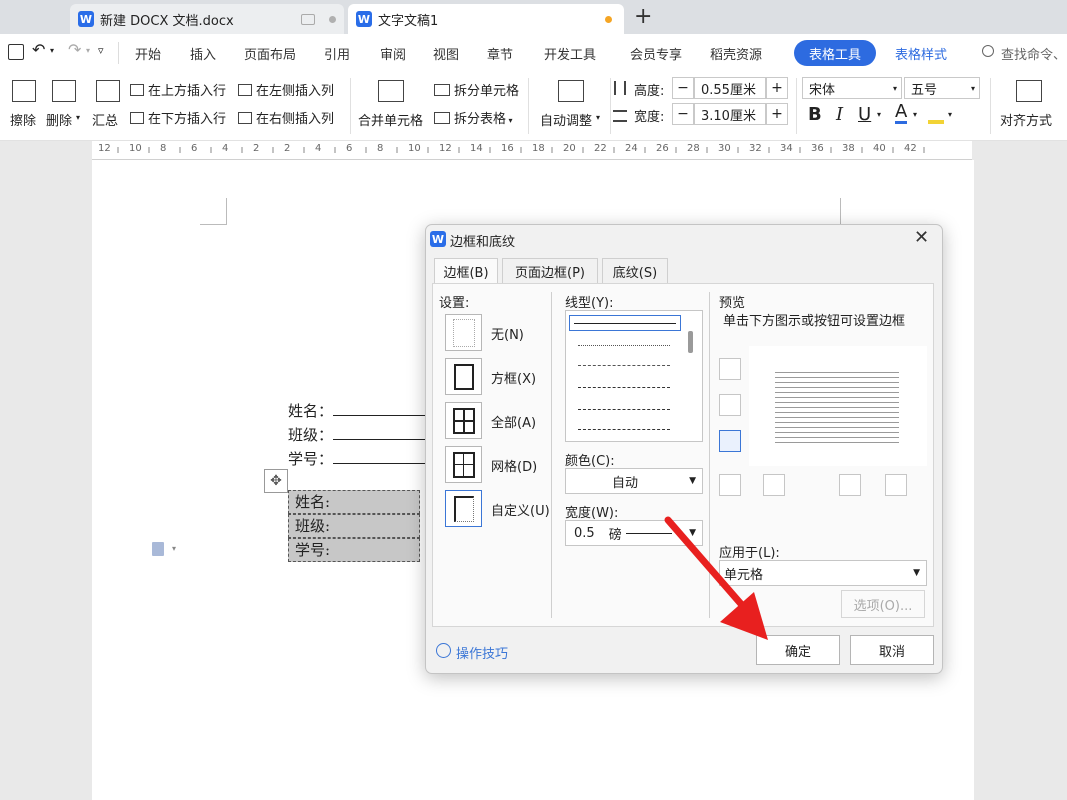  What do you see at coordinates (708, 566) in the screenshot?
I see `arrow-shaft` at bounding box center [708, 566].